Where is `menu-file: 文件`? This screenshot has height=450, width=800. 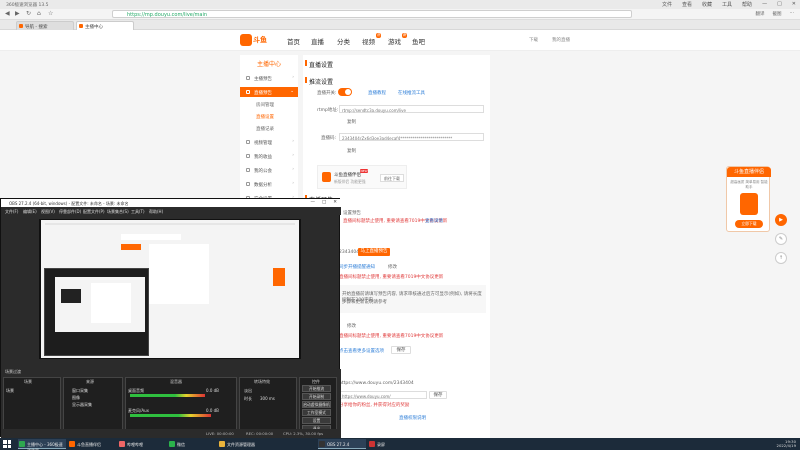
menu-file: 文件 is located at coordinates (667, 4).